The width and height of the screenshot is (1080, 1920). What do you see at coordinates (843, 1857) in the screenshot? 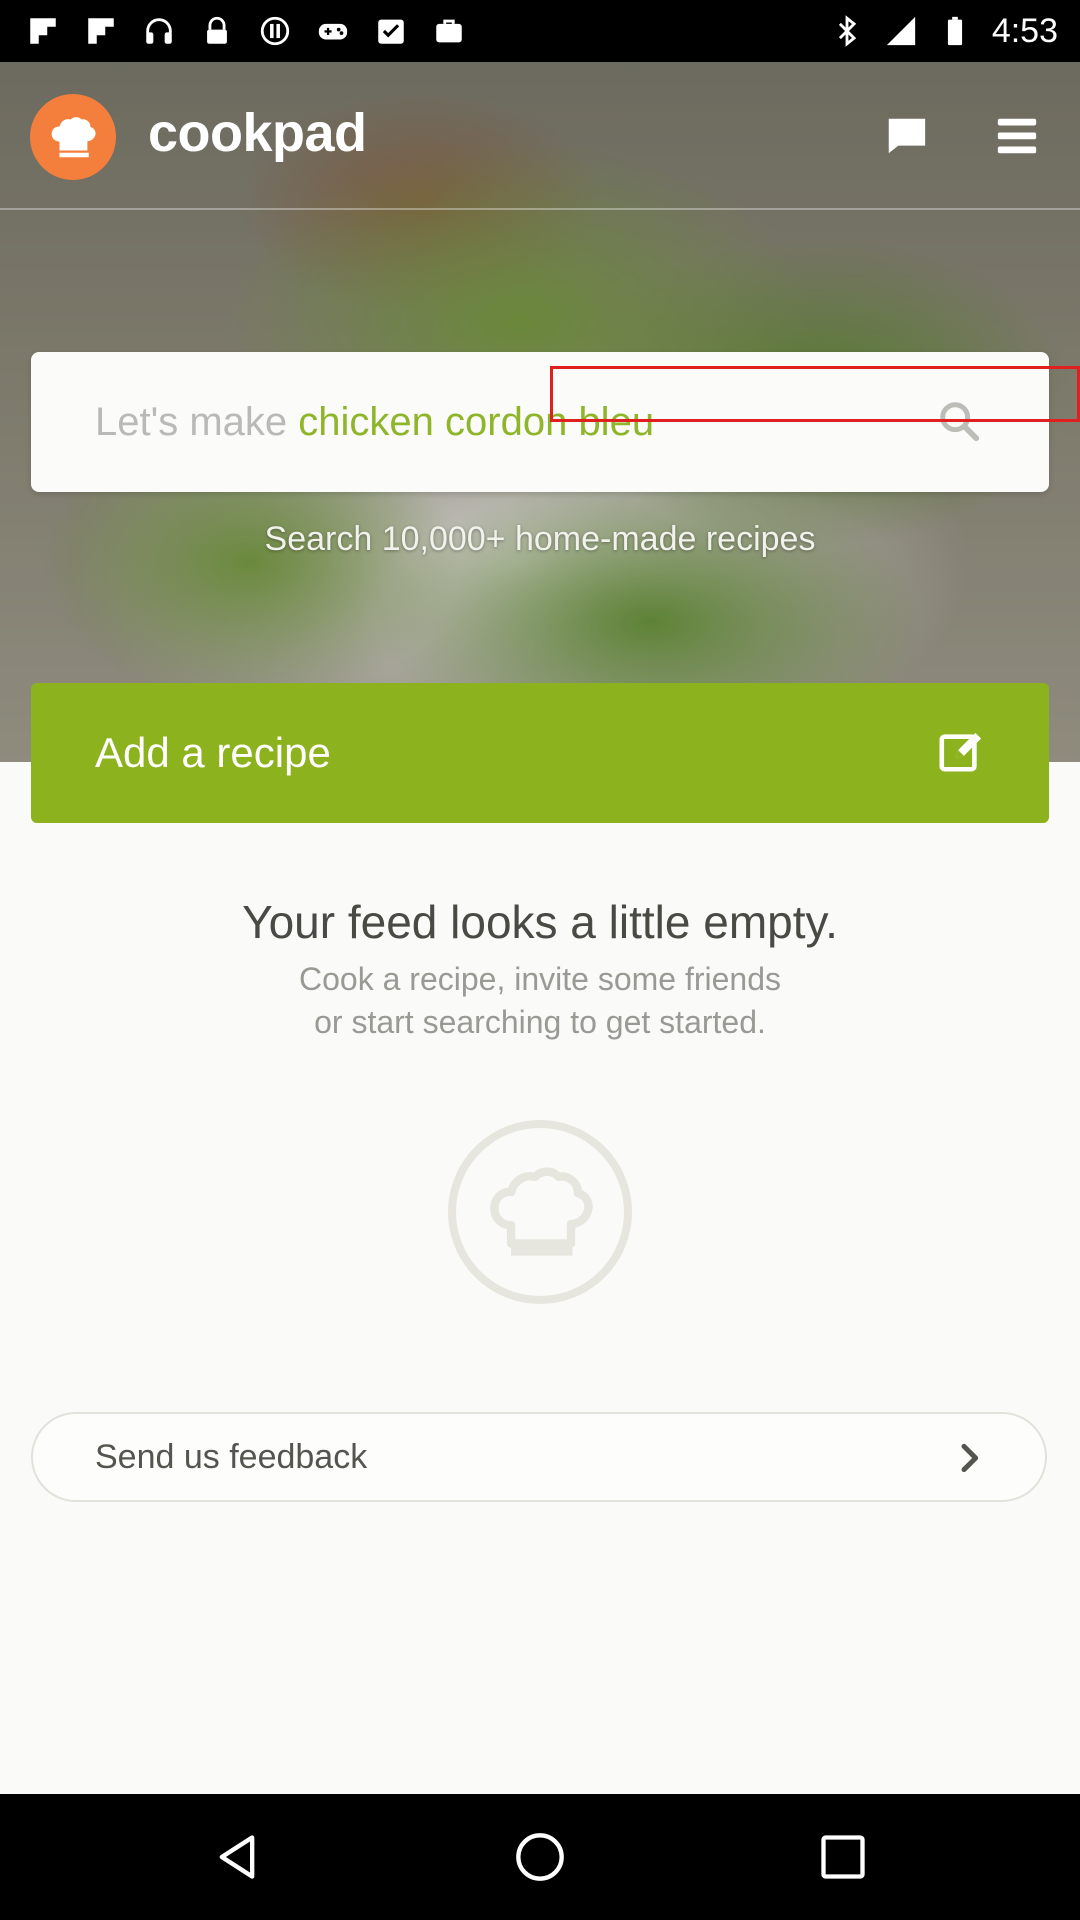
I see `recents-icon` at bounding box center [843, 1857].